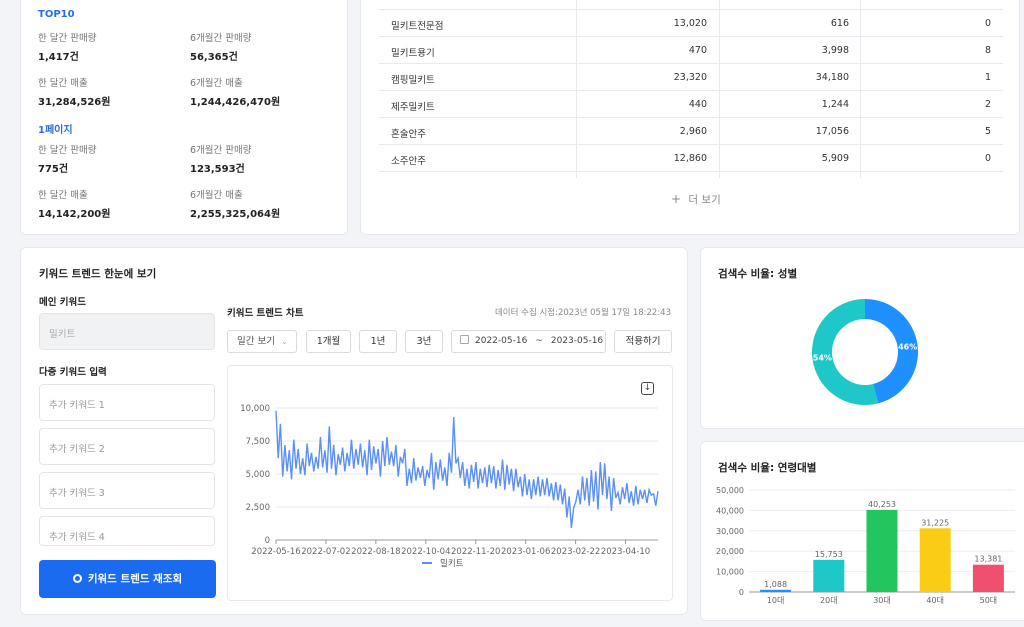 This screenshot has height=627, width=1024. Describe the element at coordinates (216, 83) in the screenshot. I see `top10-six-month-revenue-label: 6개월간 매출` at that location.